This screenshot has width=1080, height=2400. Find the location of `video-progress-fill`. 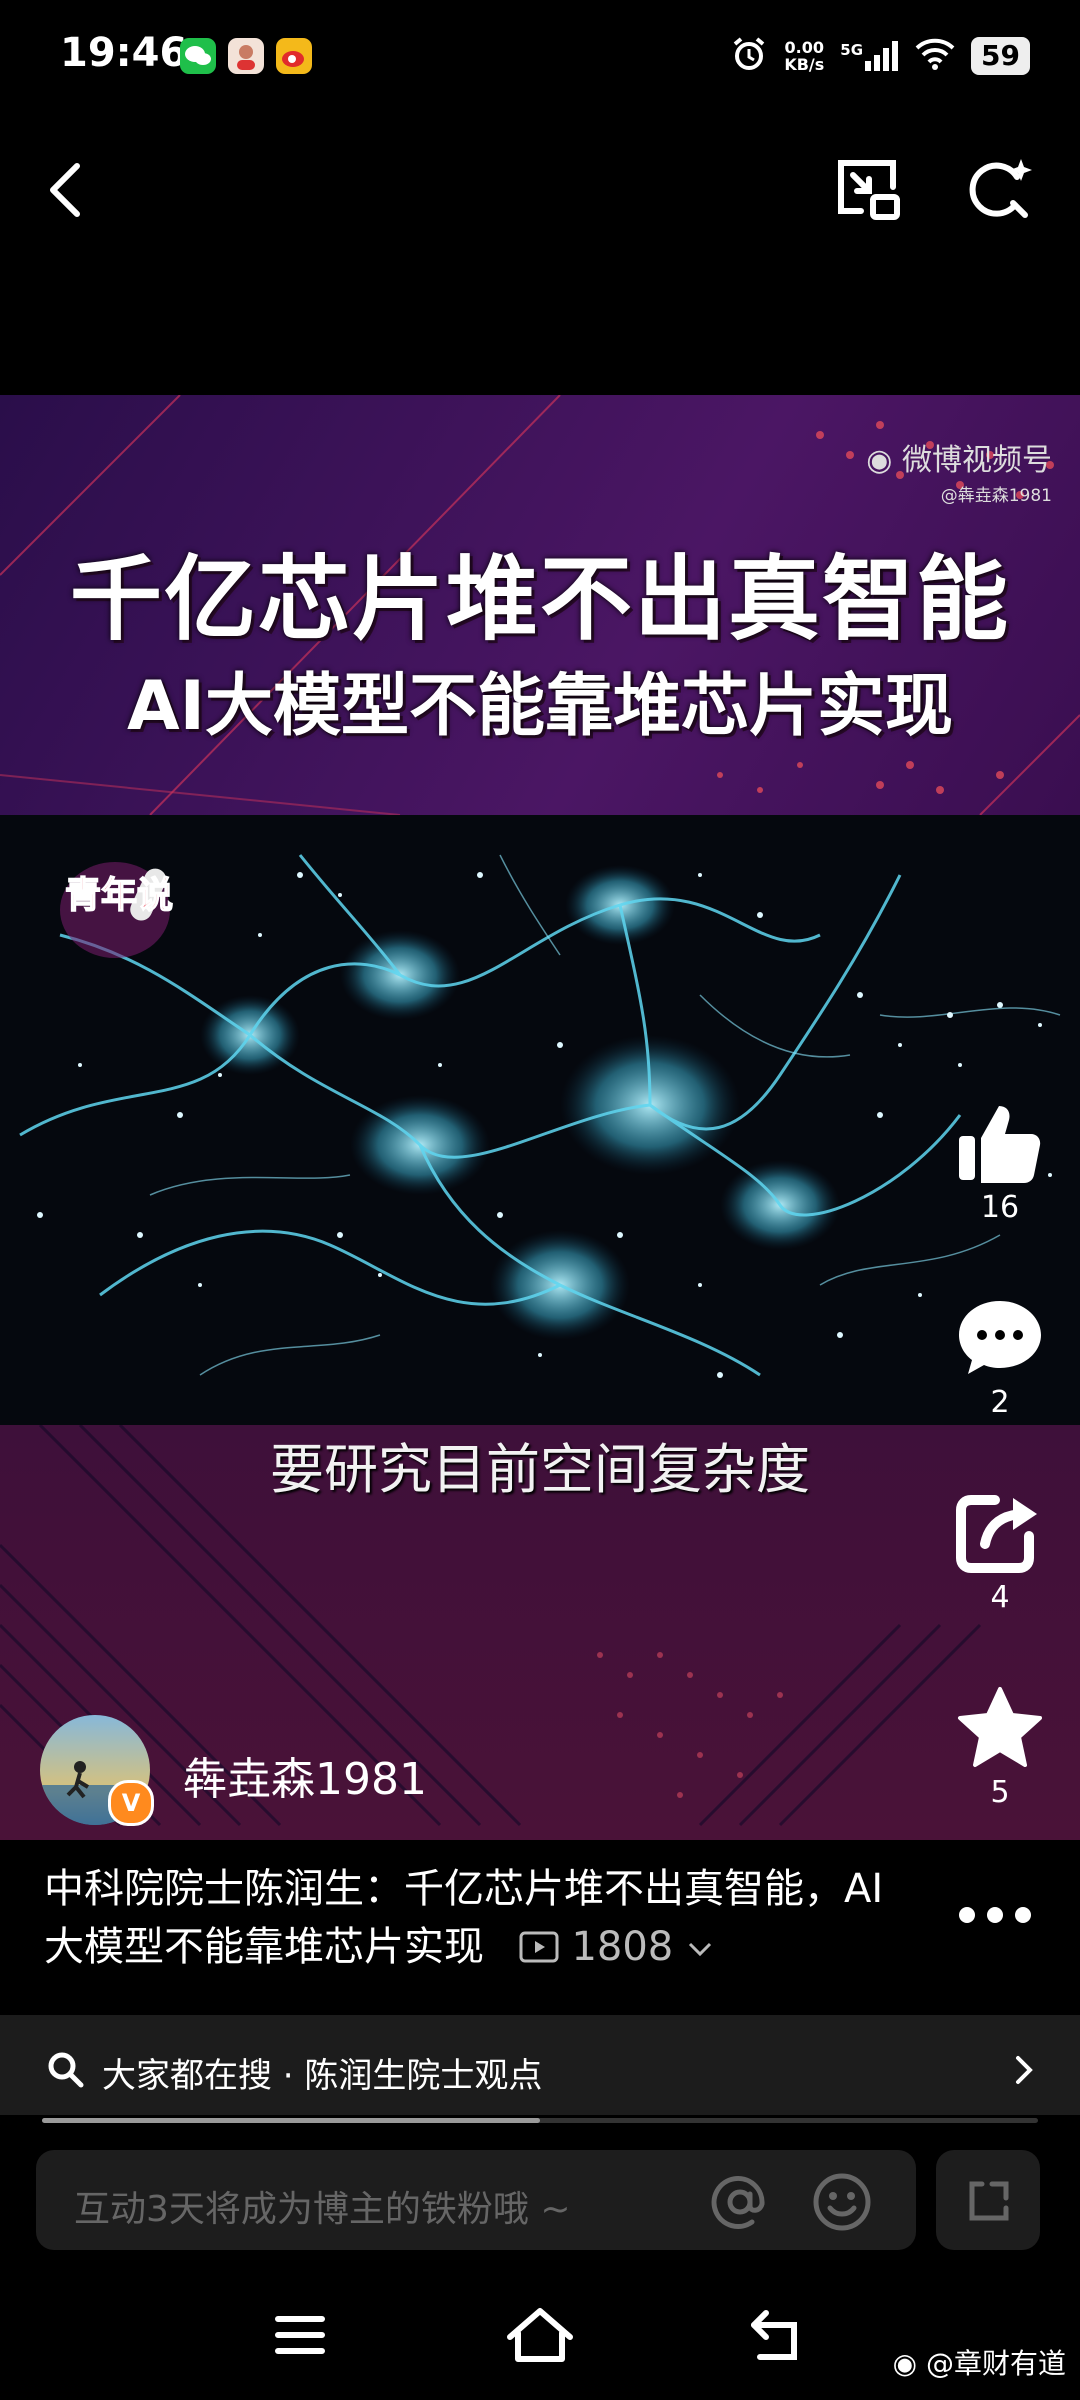

video-progress-fill is located at coordinates (291, 2120).